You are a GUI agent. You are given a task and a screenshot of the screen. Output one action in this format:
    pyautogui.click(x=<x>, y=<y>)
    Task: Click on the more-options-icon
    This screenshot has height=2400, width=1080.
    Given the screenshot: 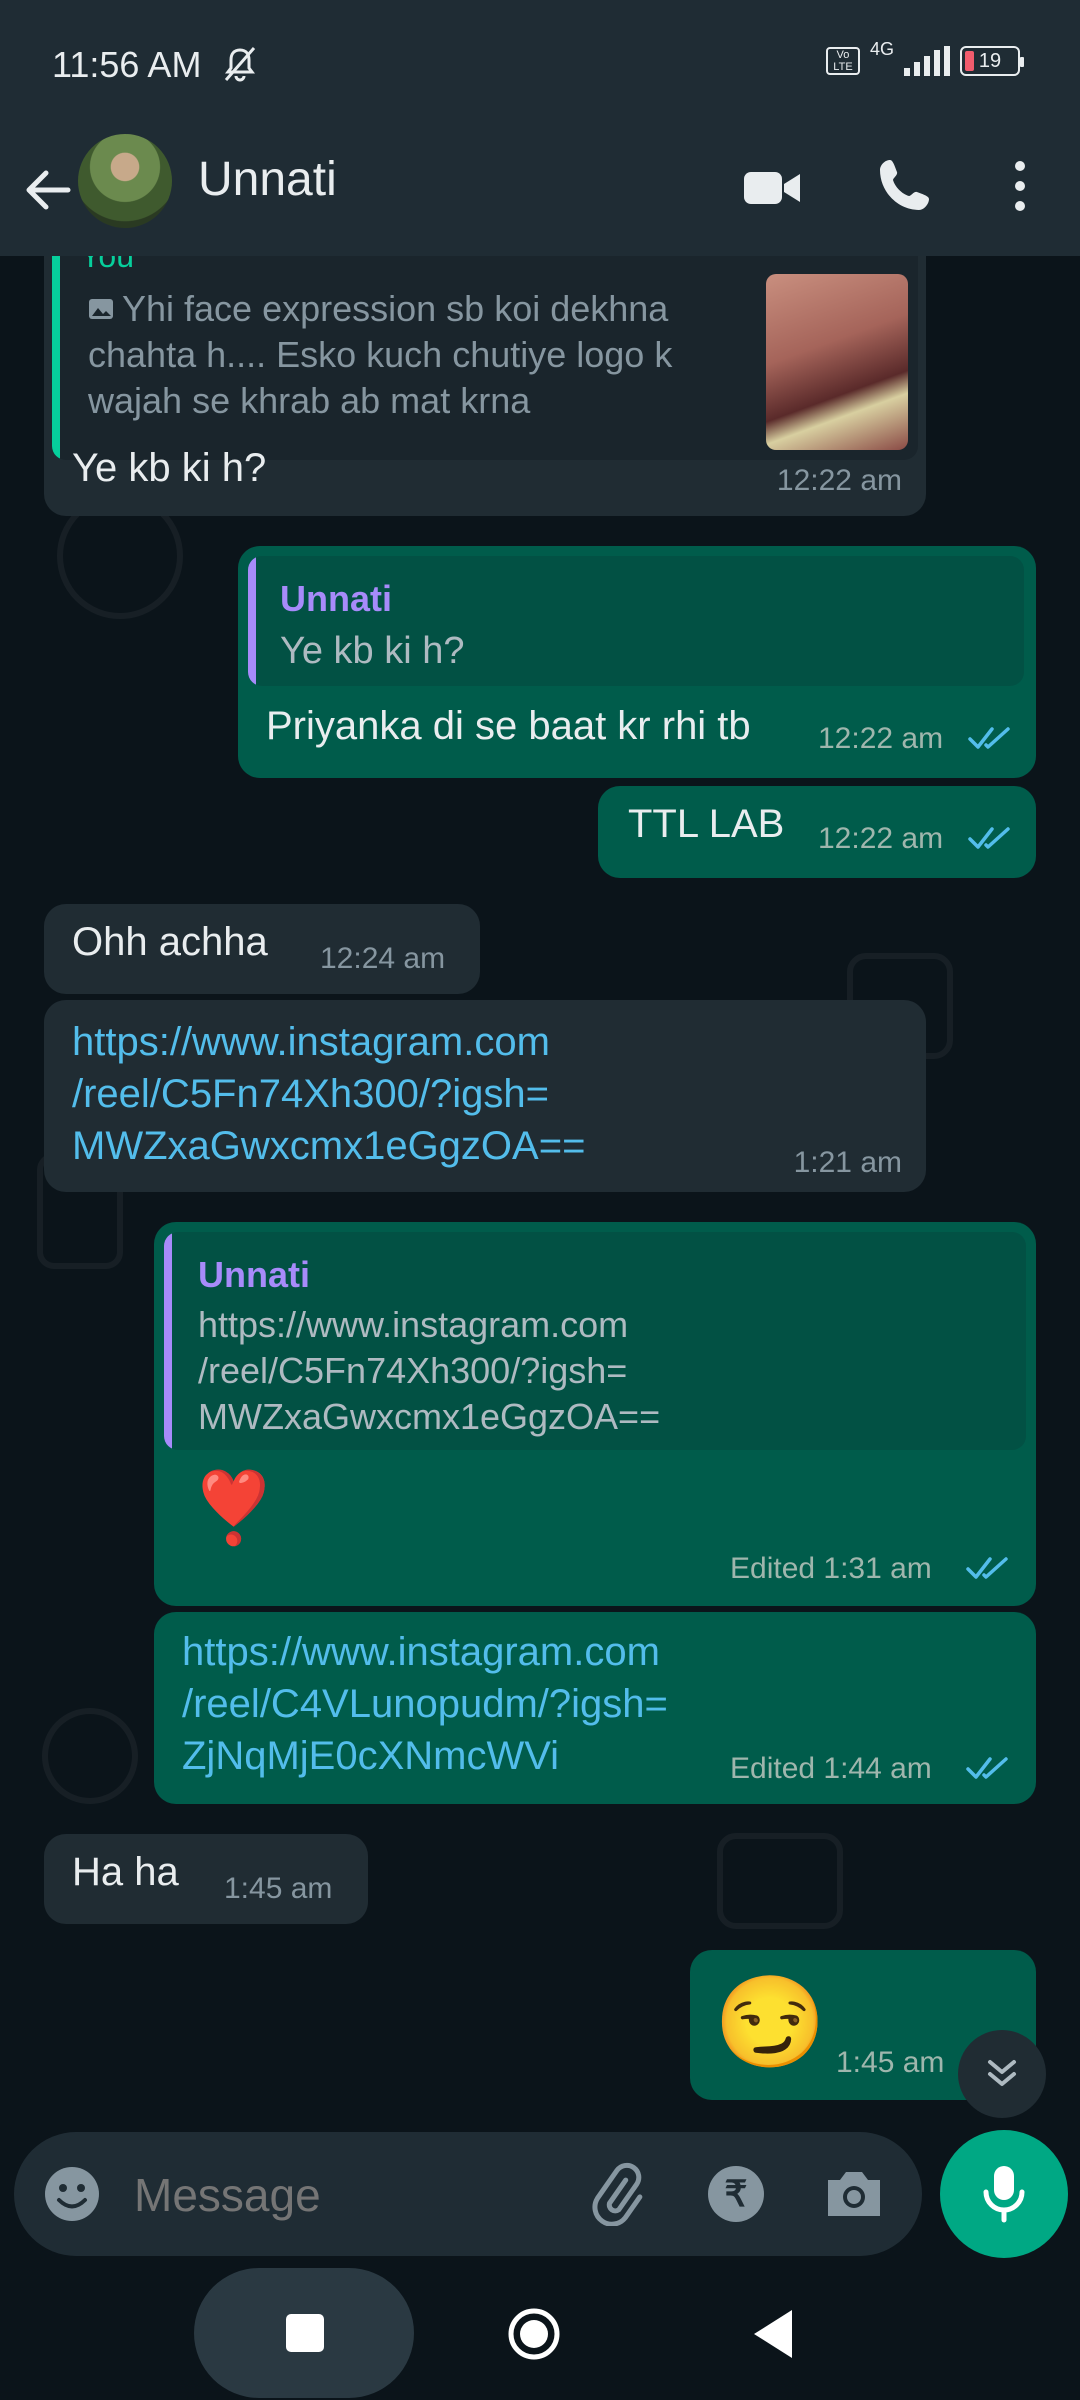 What is the action you would take?
    pyautogui.click(x=1020, y=186)
    